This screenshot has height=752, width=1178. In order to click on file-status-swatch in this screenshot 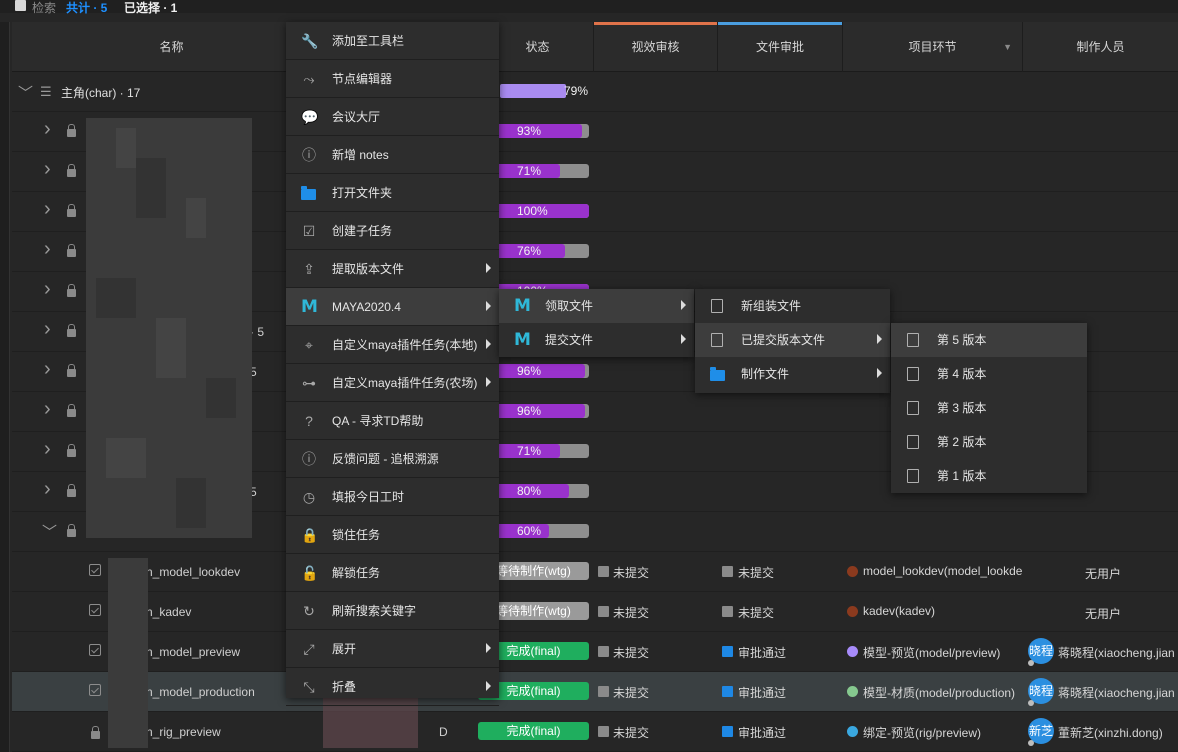, I will do `click(727, 731)`.